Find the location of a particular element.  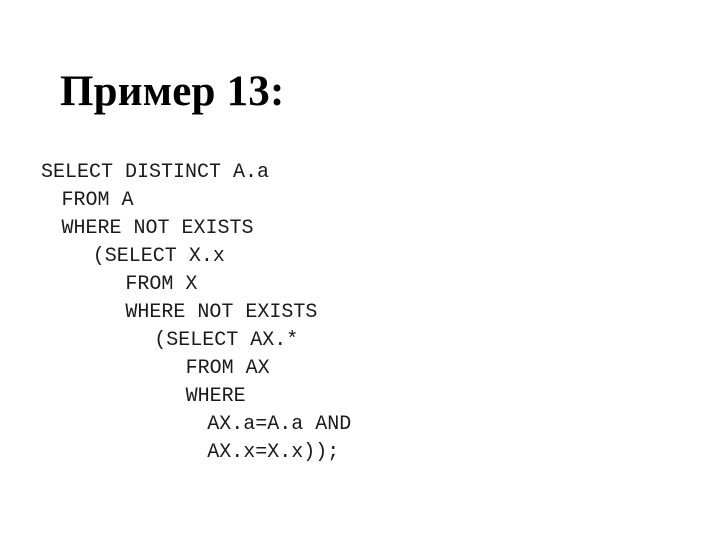

code-line: FROM A is located at coordinates (97, 200).